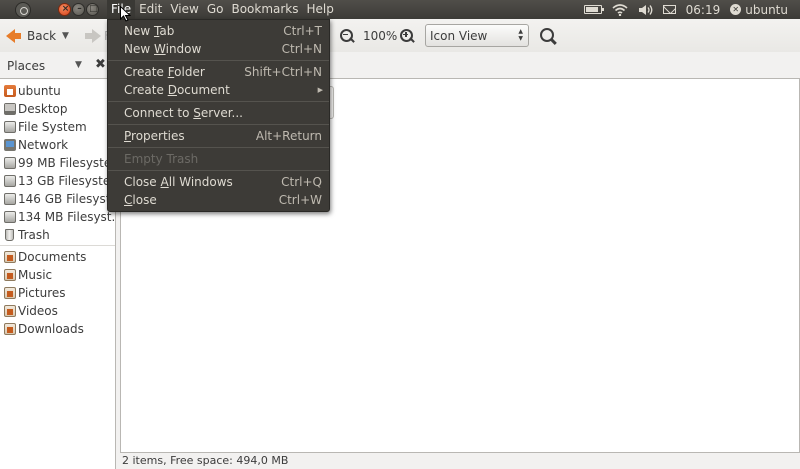 This screenshot has height=469, width=800. I want to click on back-history-dropdown: ▼, so click(65, 35).